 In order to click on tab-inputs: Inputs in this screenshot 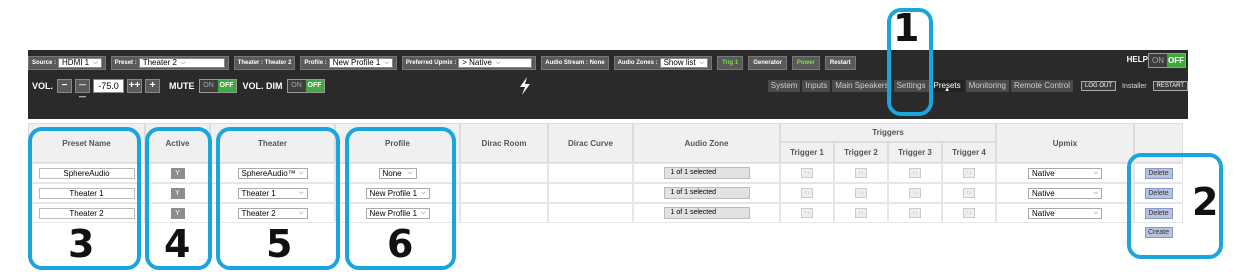, I will do `click(816, 86)`.